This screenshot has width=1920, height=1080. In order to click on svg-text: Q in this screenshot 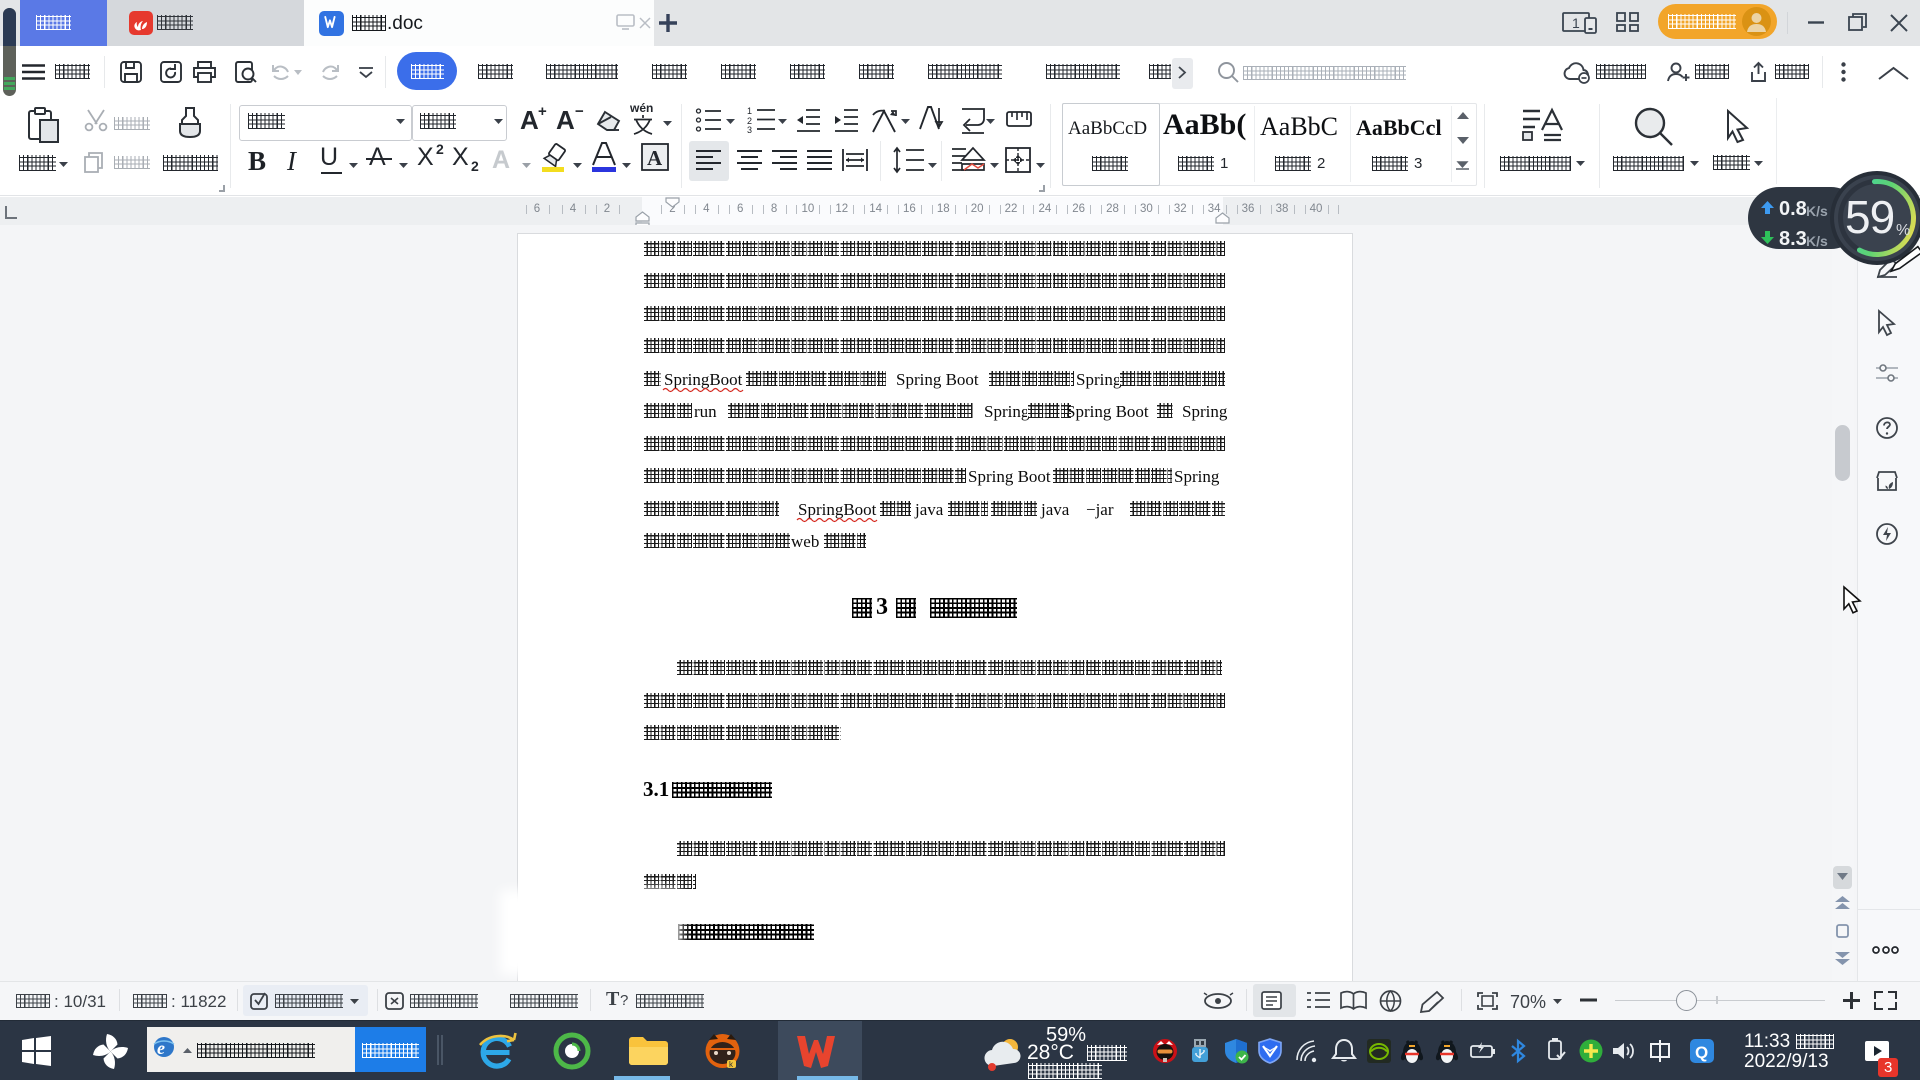, I will do `click(1701, 1052)`.